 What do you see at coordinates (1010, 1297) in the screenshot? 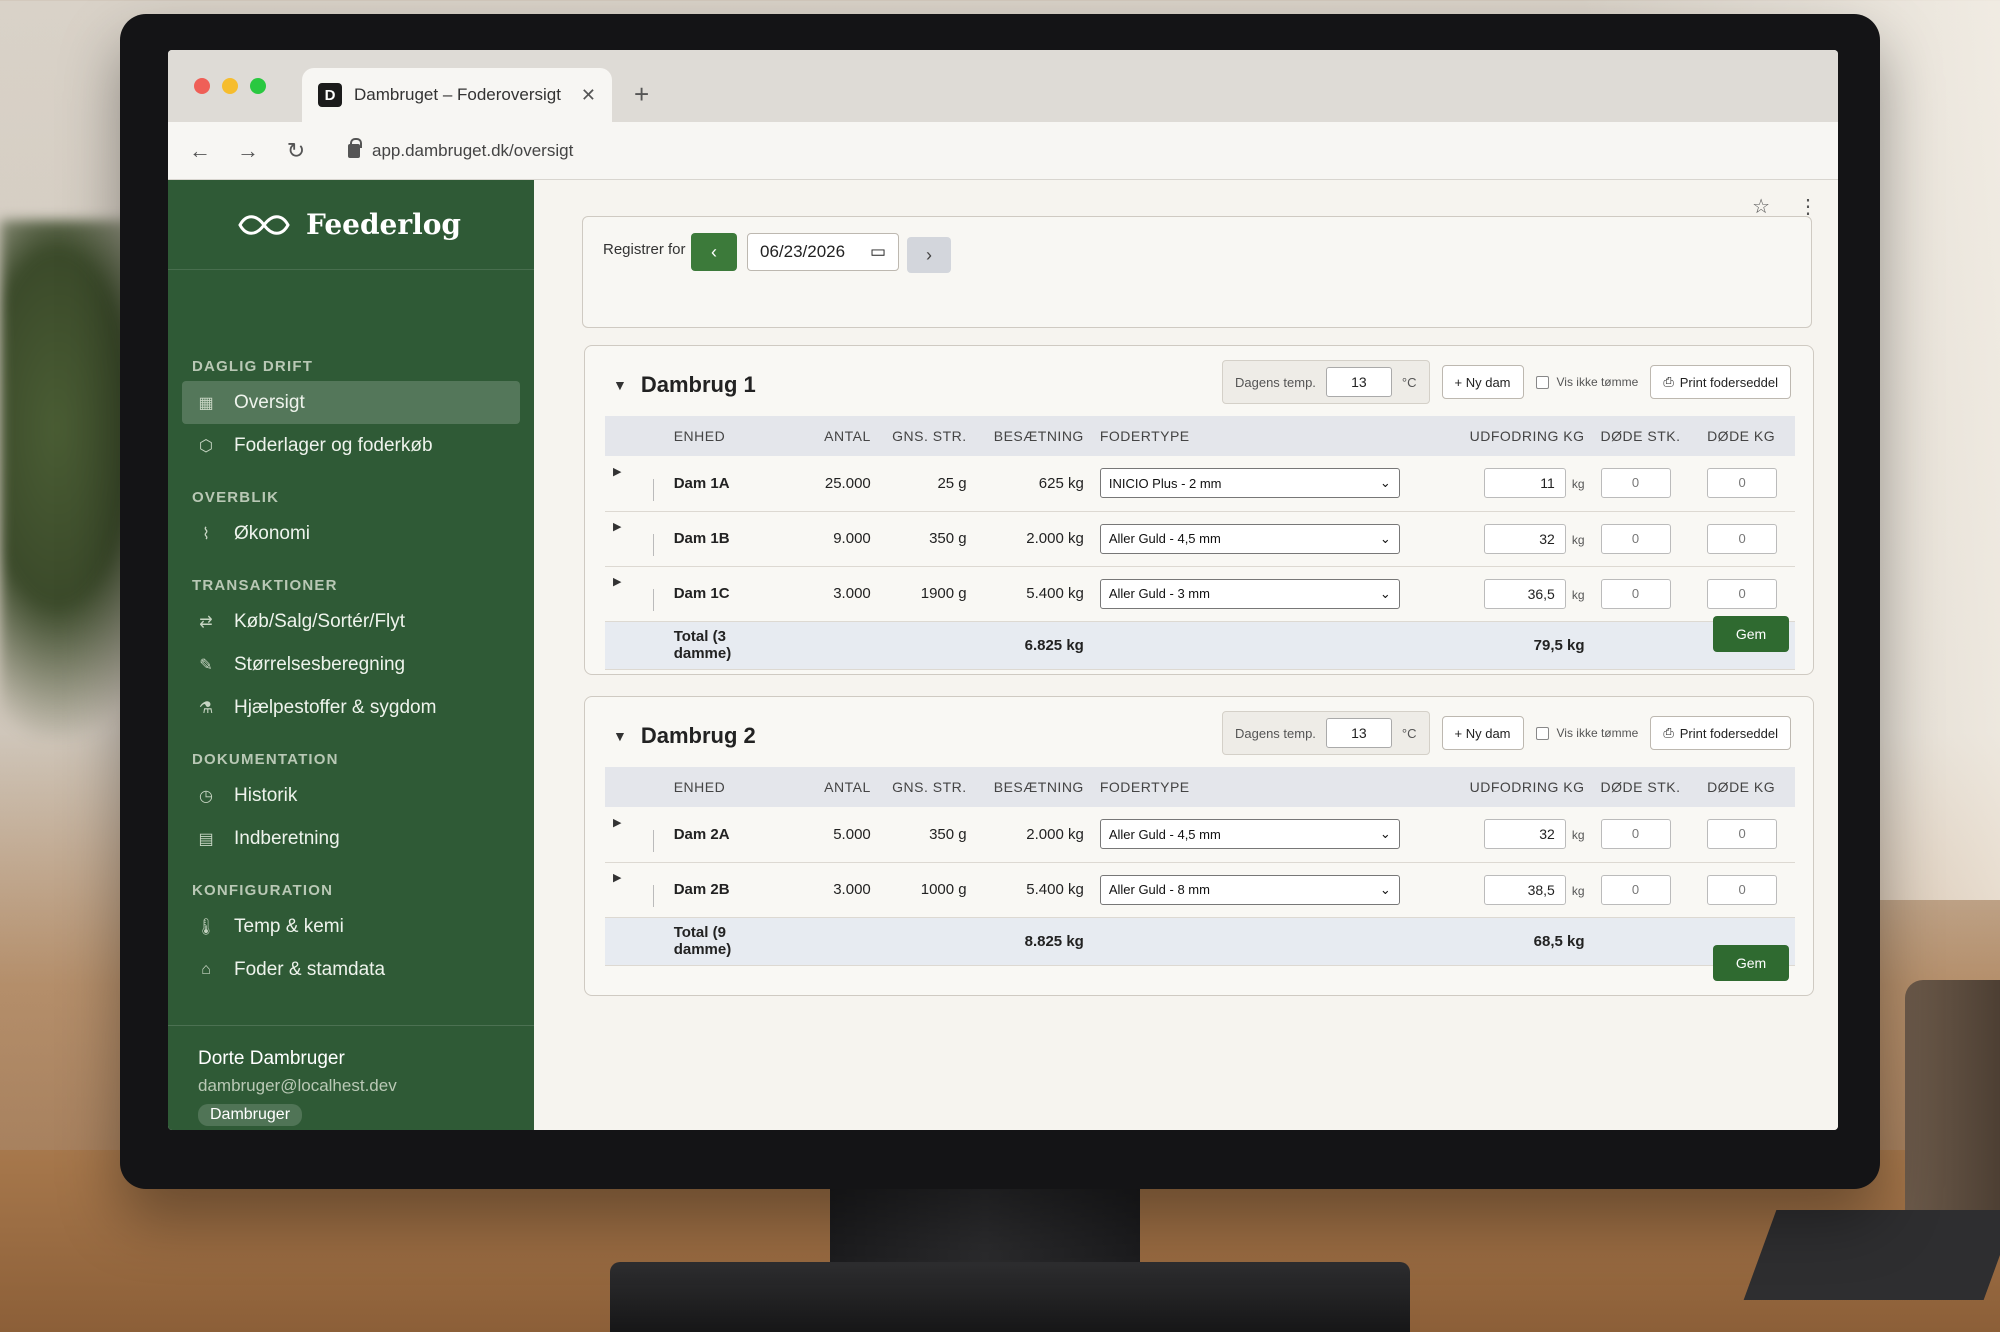
I see `monitor-stand-base` at bounding box center [1010, 1297].